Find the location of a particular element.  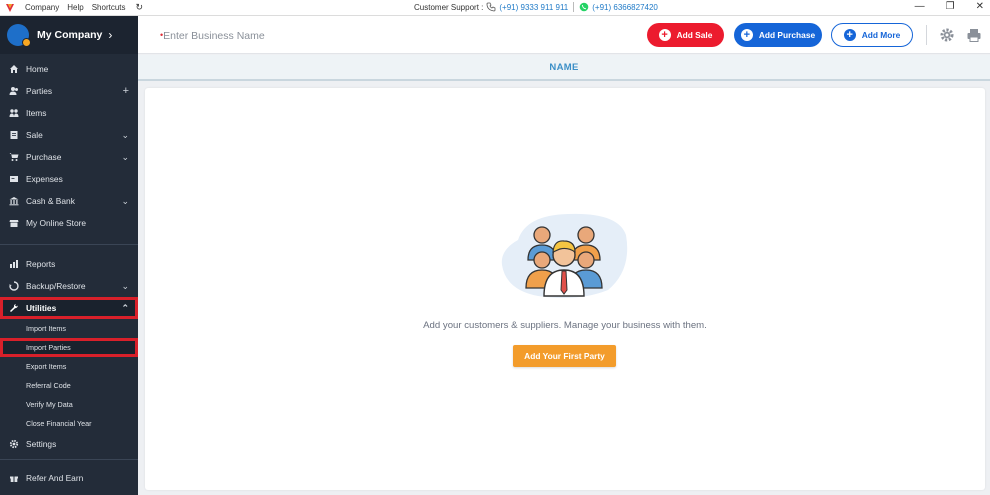

sidebar-item-online-store: My Online Store is located at coordinates (69, 223).